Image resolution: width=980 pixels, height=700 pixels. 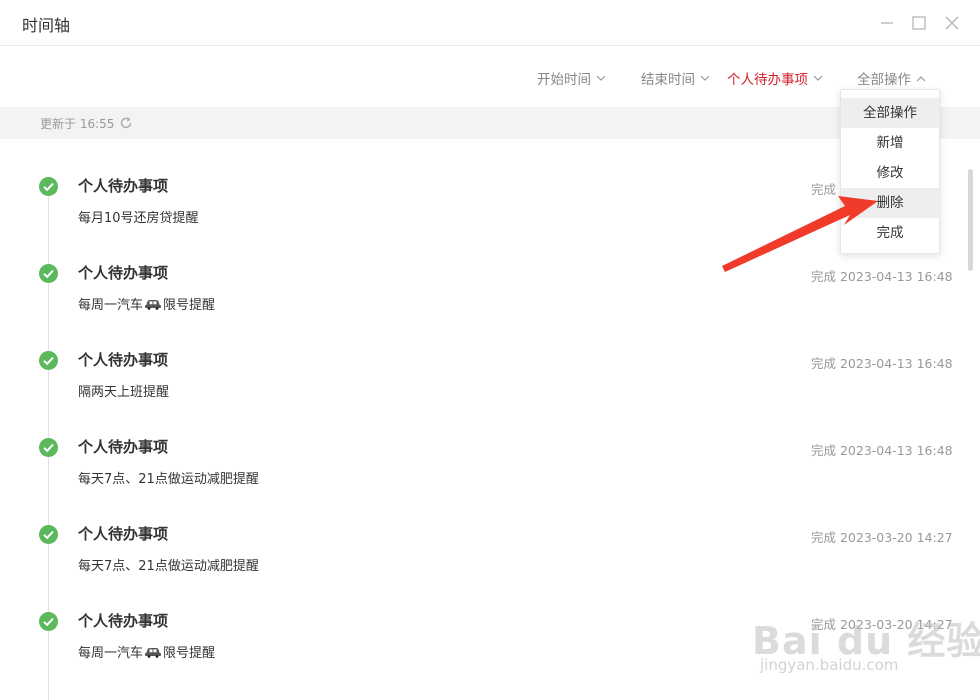 What do you see at coordinates (564, 80) in the screenshot?
I see `start-time-label: 开始时间` at bounding box center [564, 80].